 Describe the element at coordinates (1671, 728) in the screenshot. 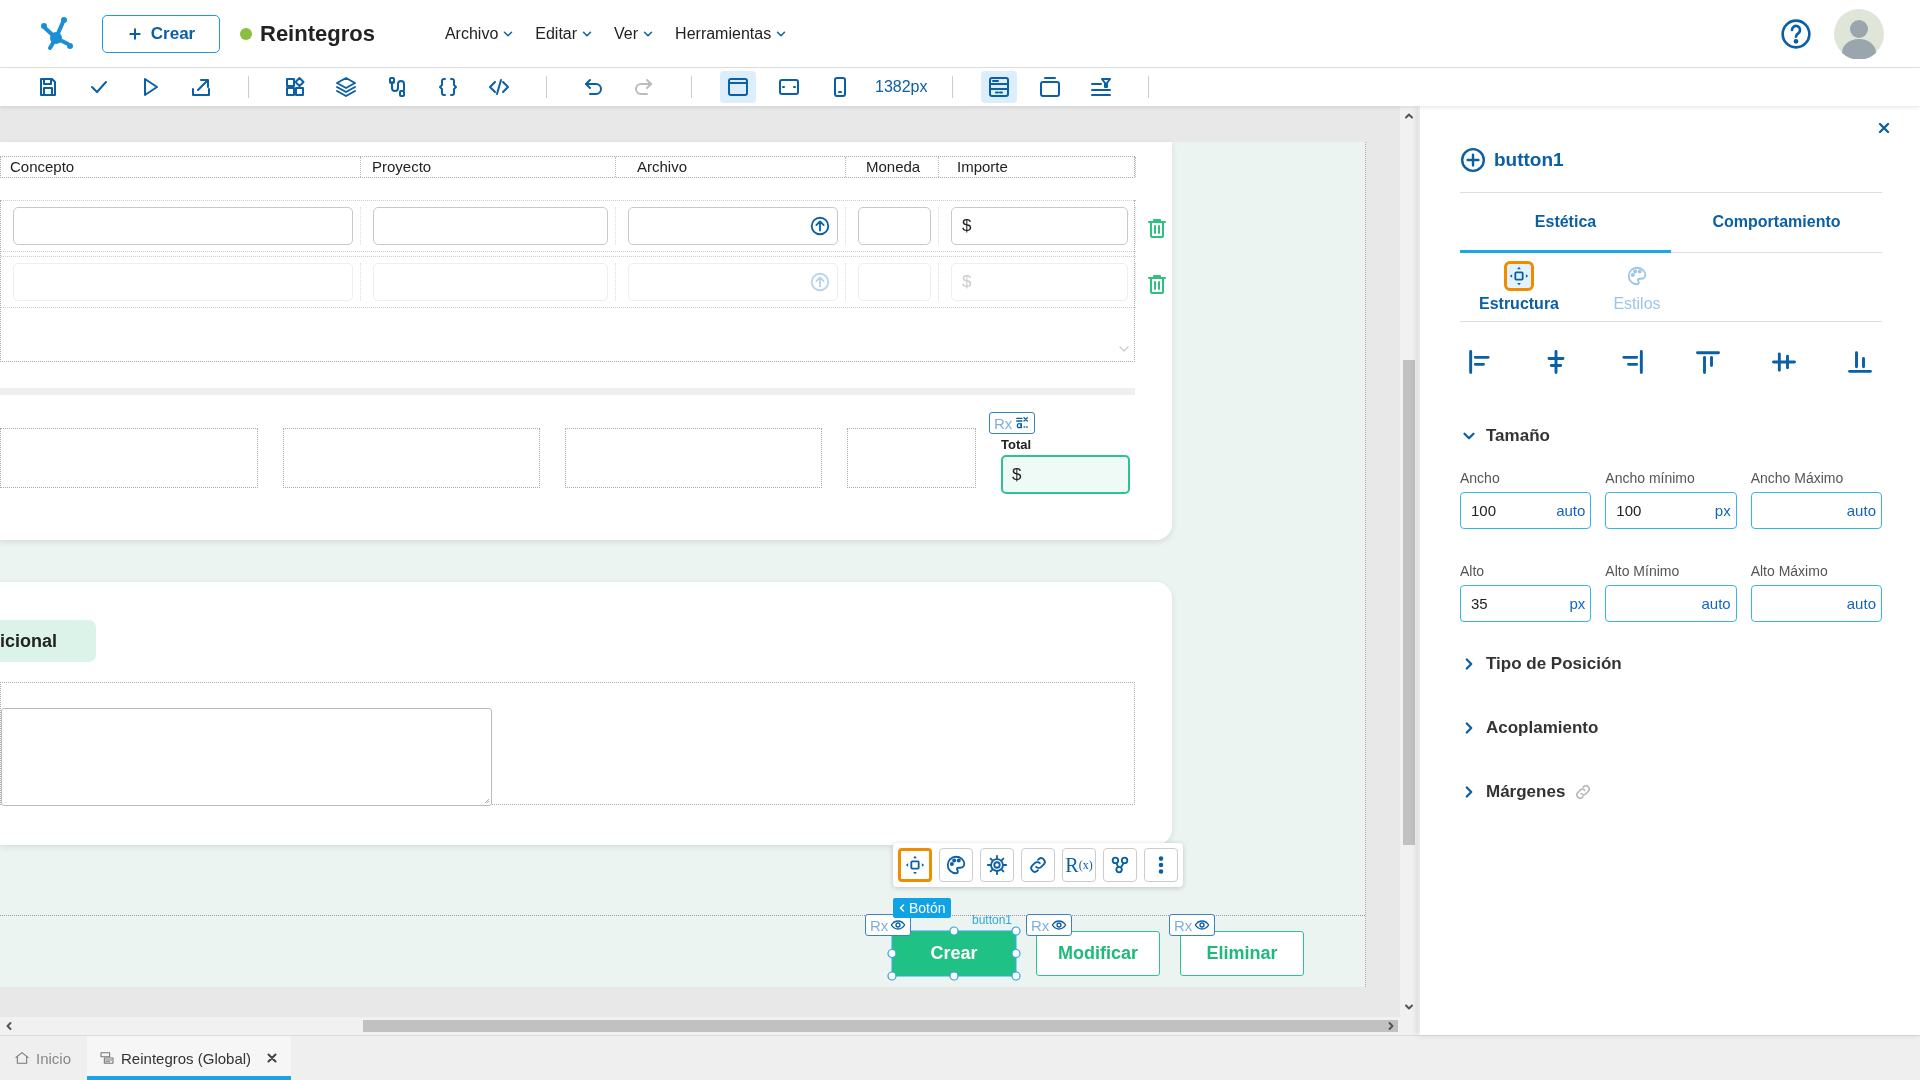

I see `section-header: Acoplamiento` at that location.